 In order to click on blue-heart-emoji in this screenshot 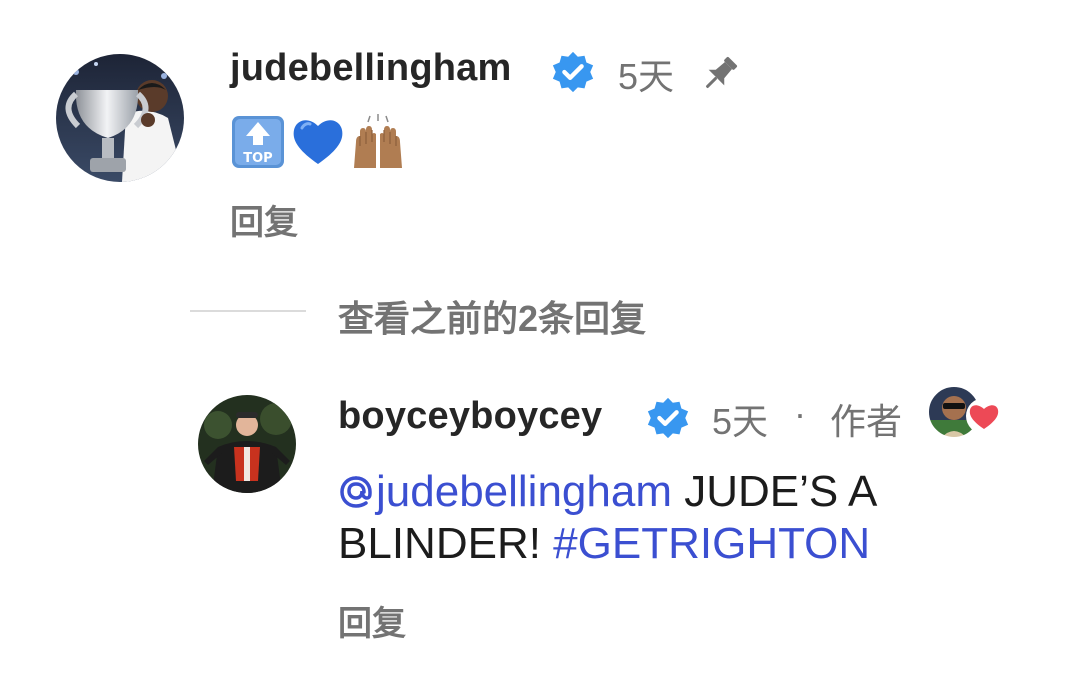, I will do `click(318, 142)`.